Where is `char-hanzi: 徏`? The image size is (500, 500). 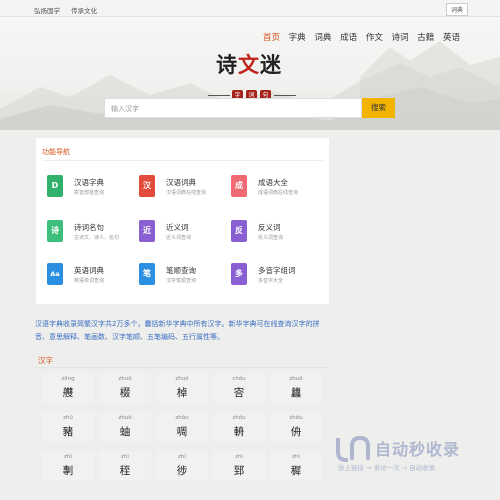 char-hanzi: 徏 is located at coordinates (182, 471).